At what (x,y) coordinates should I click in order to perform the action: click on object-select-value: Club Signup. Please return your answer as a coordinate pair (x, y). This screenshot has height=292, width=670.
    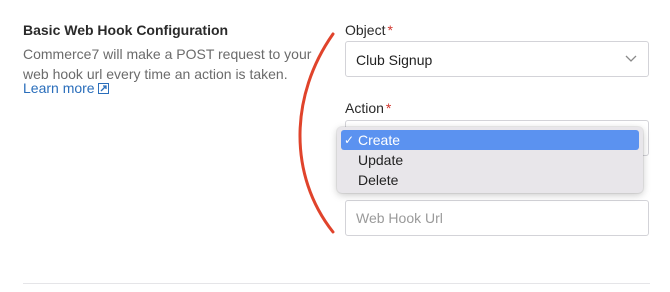
    Looking at the image, I should click on (394, 60).